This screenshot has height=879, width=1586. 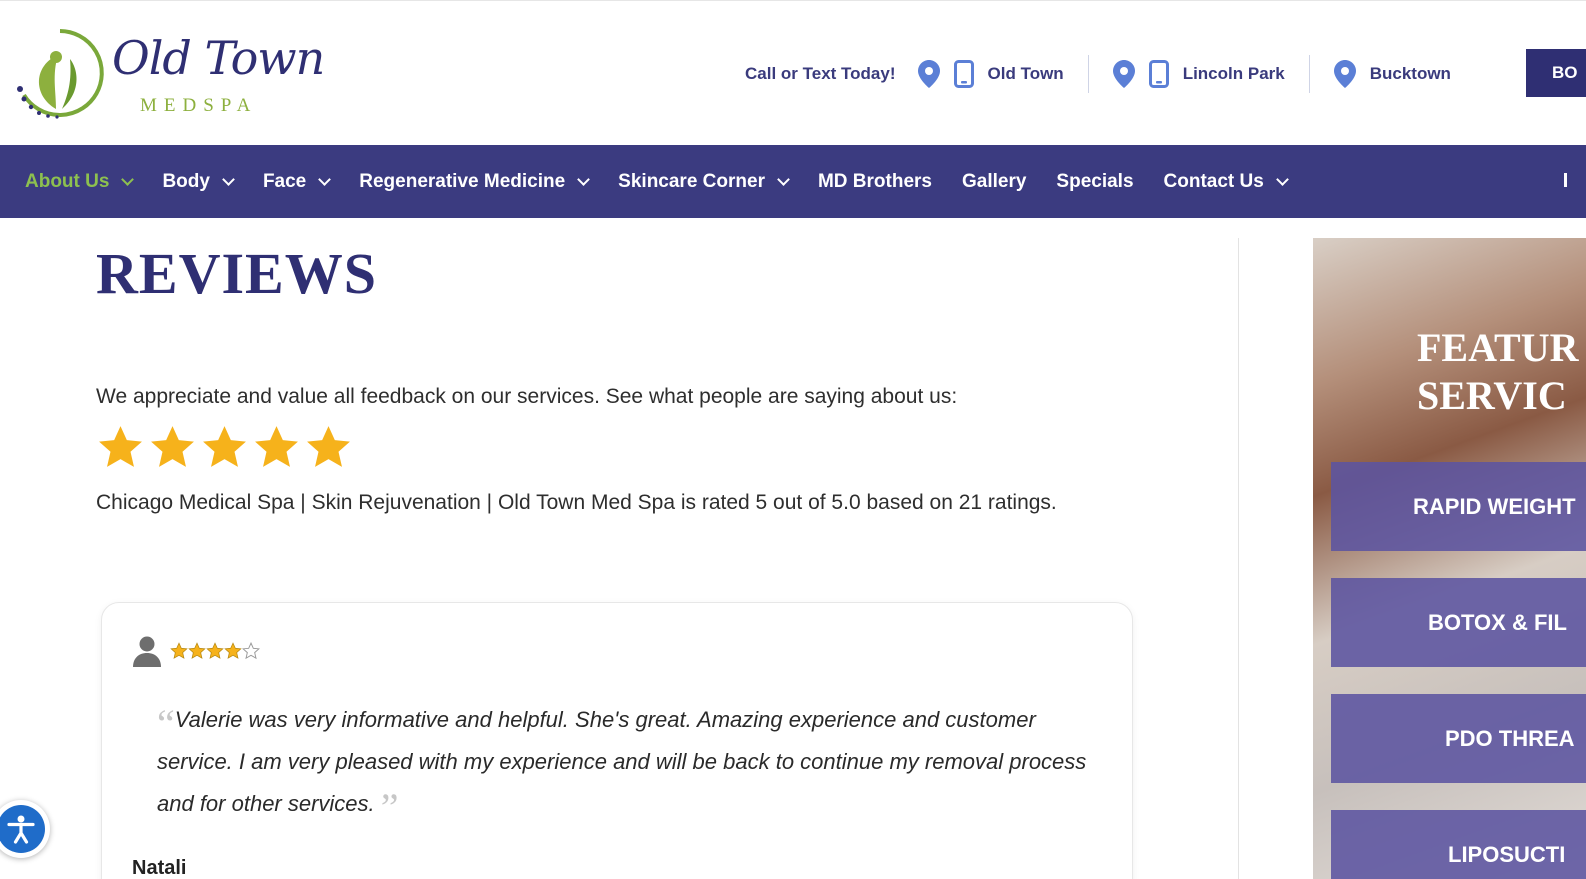 I want to click on service-button-pdo-thread: PDO THREA, so click(x=1458, y=738).